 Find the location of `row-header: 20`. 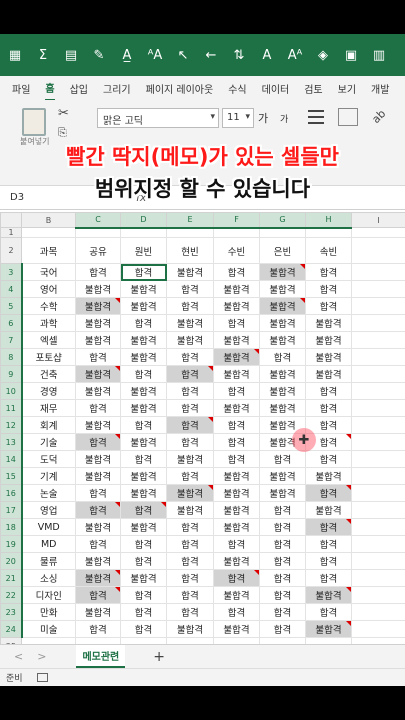

row-header: 20 is located at coordinates (11, 561).